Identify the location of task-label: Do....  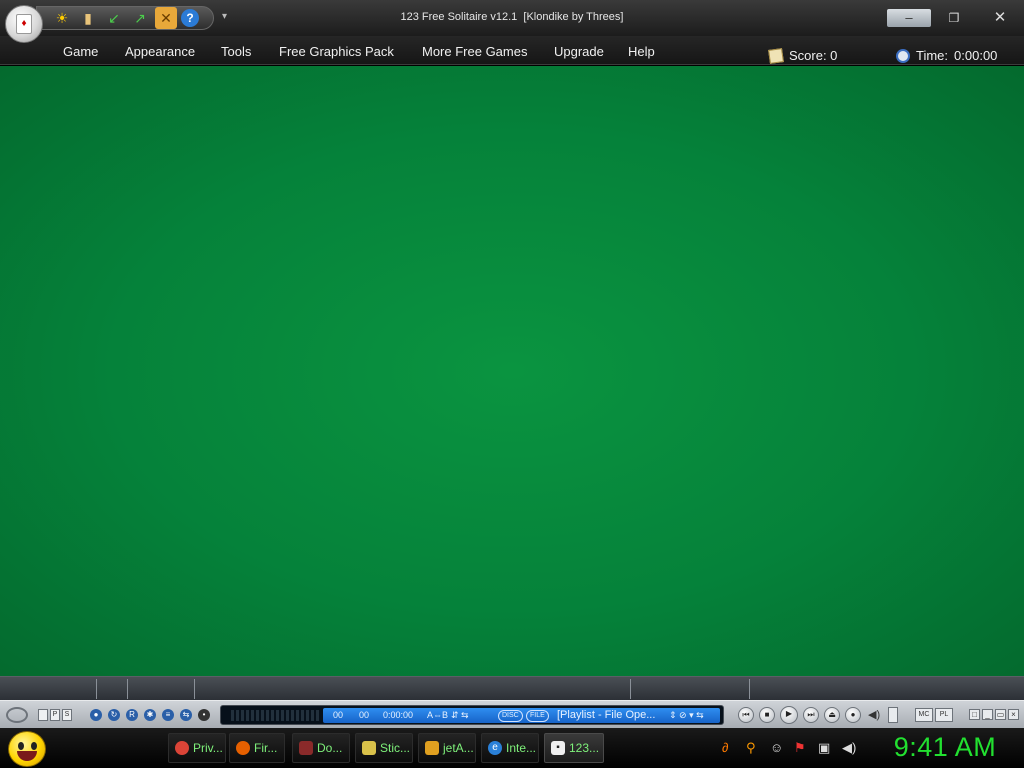
(330, 748).